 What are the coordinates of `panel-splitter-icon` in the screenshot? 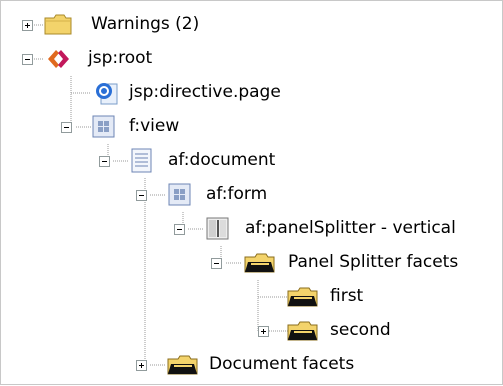 It's located at (217, 228).